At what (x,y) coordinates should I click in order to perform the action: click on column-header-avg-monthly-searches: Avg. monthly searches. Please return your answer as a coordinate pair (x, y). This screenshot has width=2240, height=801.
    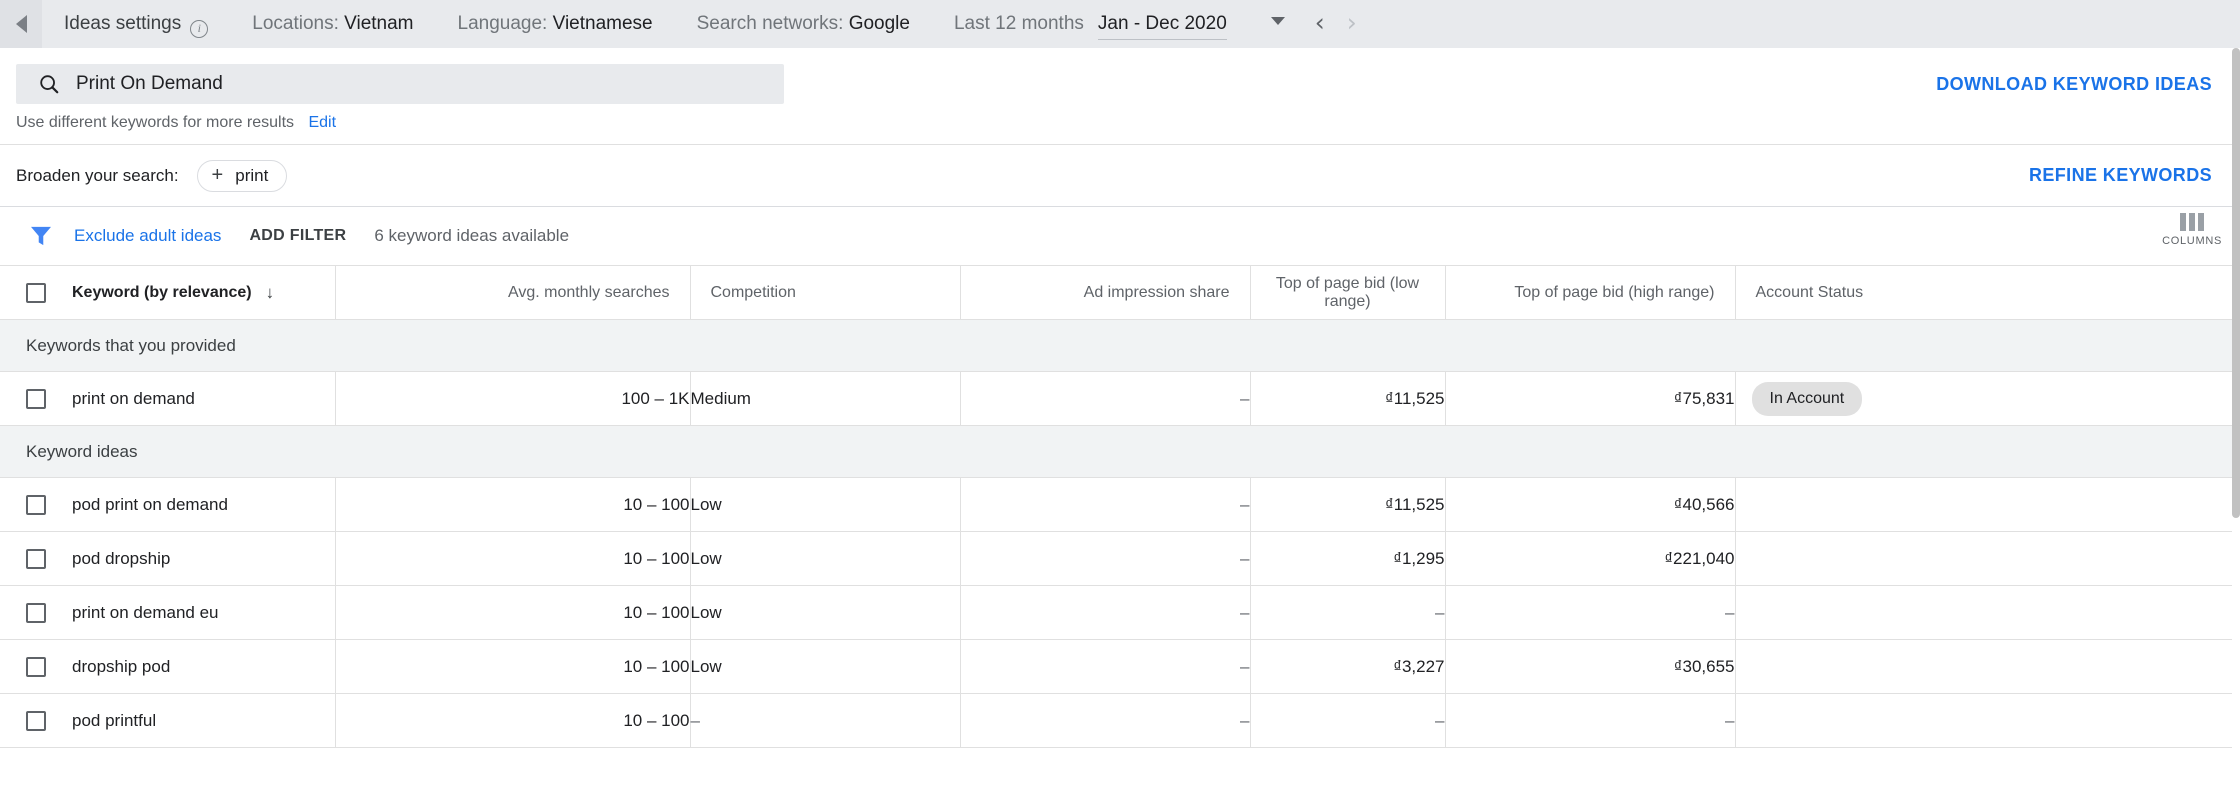
    Looking at the image, I should click on (513, 292).